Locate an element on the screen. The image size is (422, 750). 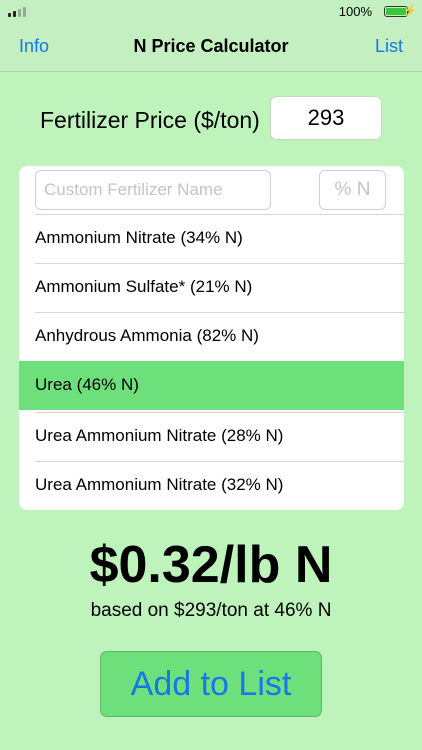
list-item-label: Anhydrous Ammonia (82% N) is located at coordinates (147, 335).